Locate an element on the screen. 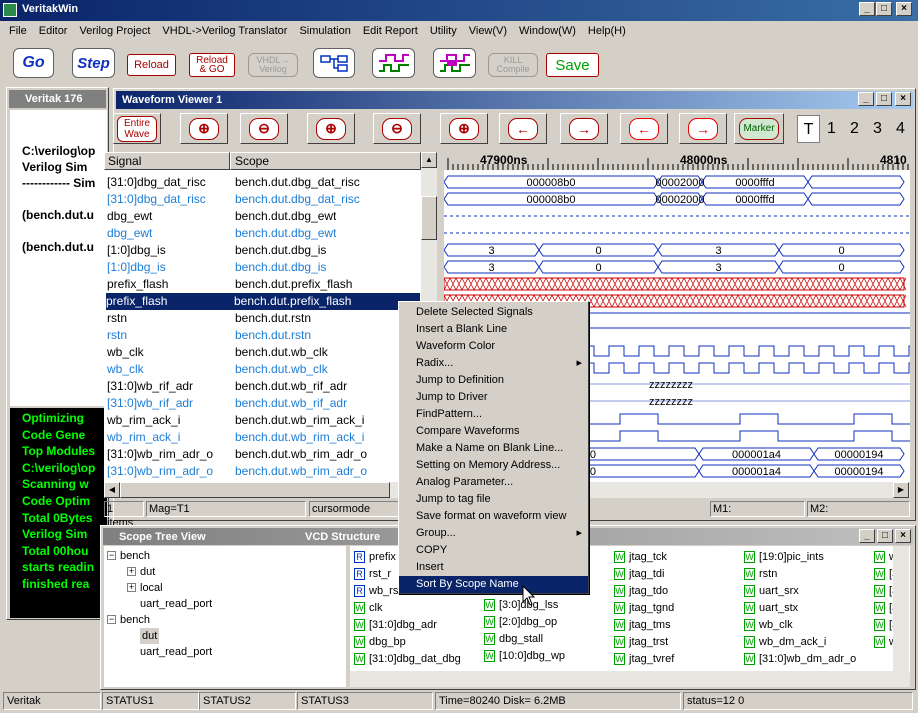 This screenshot has width=918, height=713. next-edge-button: → is located at coordinates (584, 128).